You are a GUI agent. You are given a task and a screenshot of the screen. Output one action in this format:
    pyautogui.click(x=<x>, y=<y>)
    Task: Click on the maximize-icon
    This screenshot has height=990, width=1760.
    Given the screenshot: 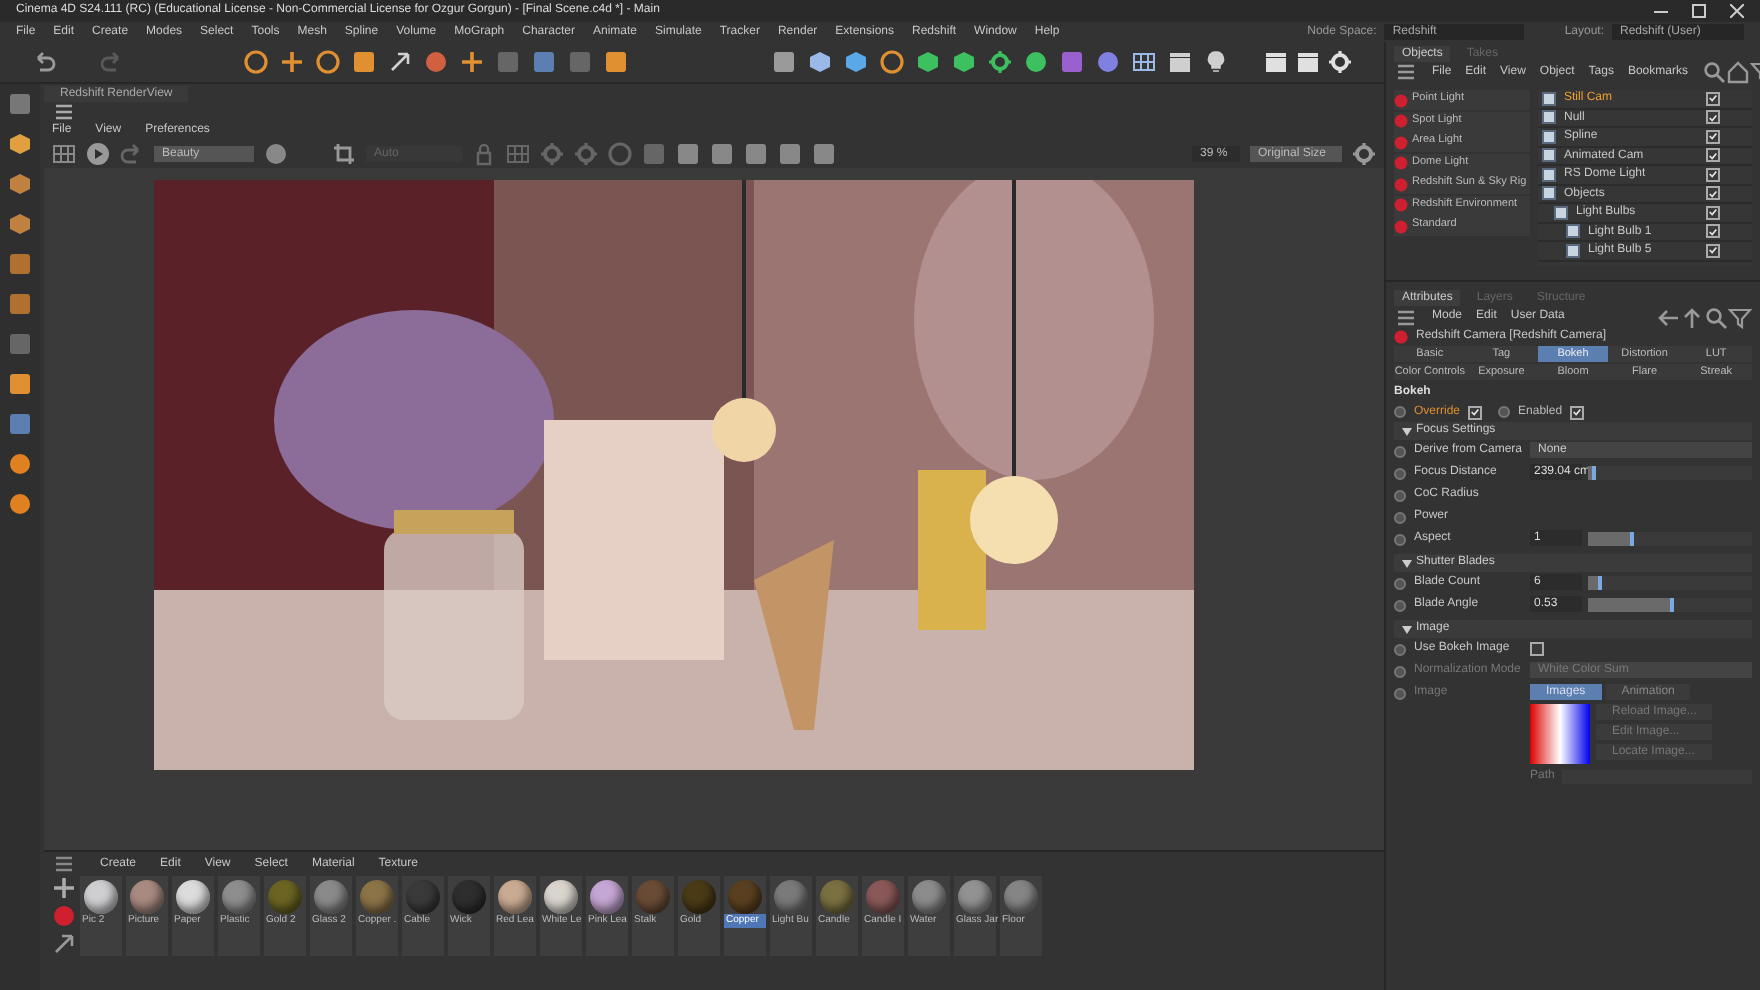 What is the action you would take?
    pyautogui.click(x=1699, y=11)
    